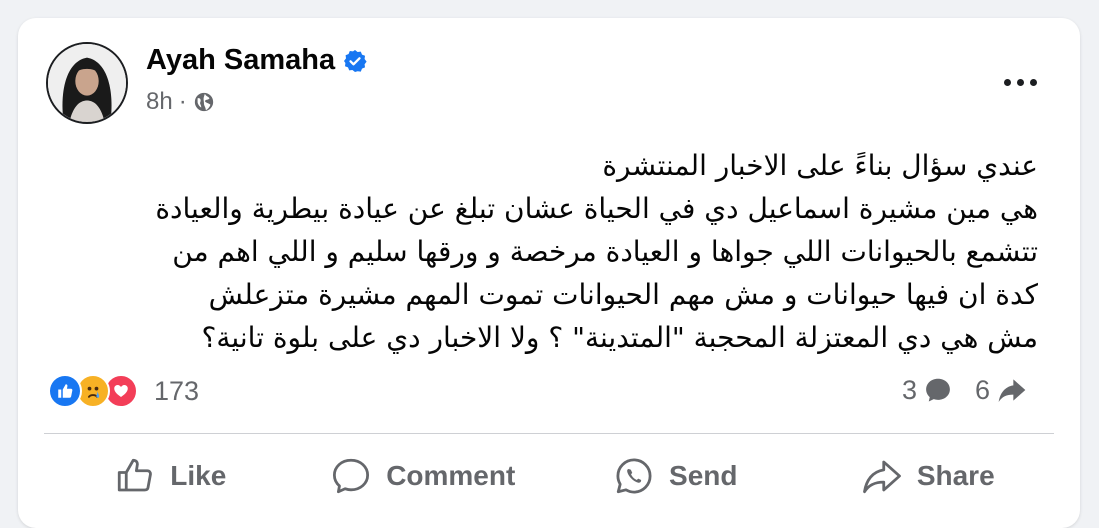 This screenshot has width=1099, height=528. What do you see at coordinates (93, 391) in the screenshot?
I see `reaction-icons` at bounding box center [93, 391].